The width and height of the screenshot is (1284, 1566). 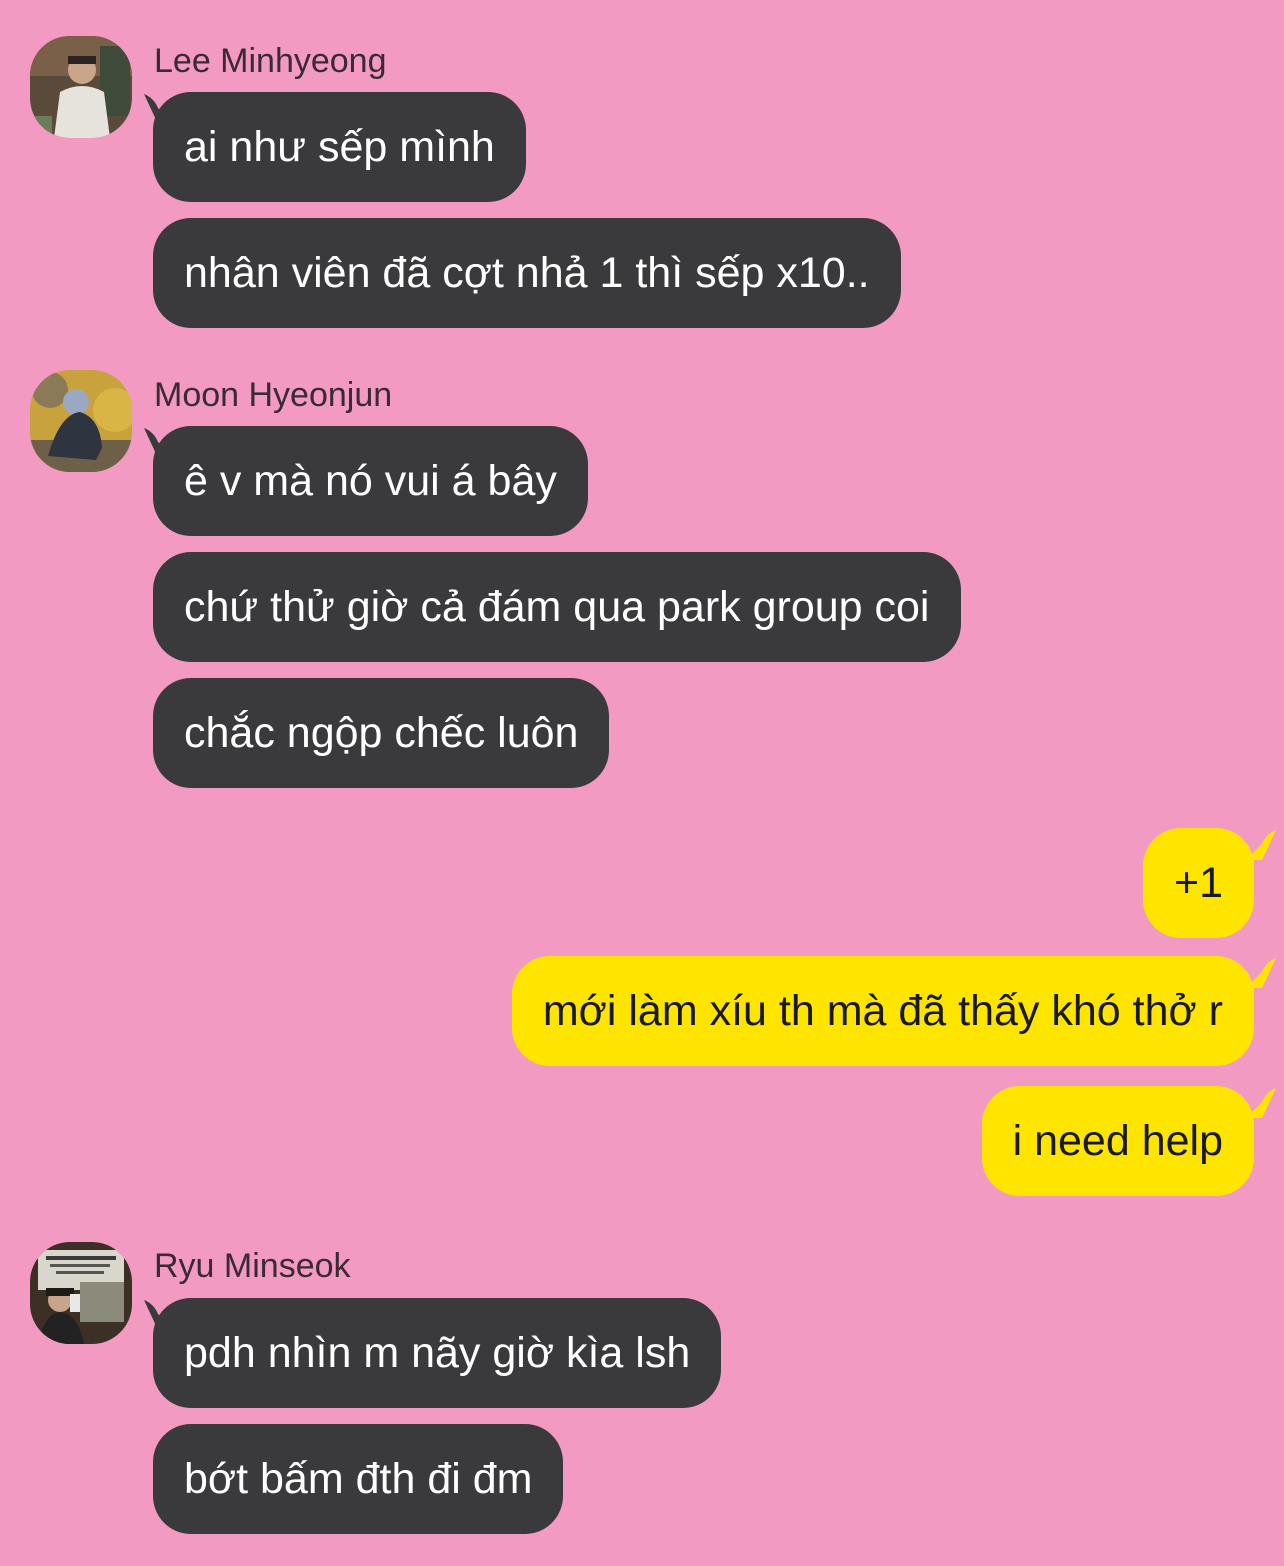 What do you see at coordinates (339, 147) in the screenshot?
I see `message-bubble: ai như sếp mình` at bounding box center [339, 147].